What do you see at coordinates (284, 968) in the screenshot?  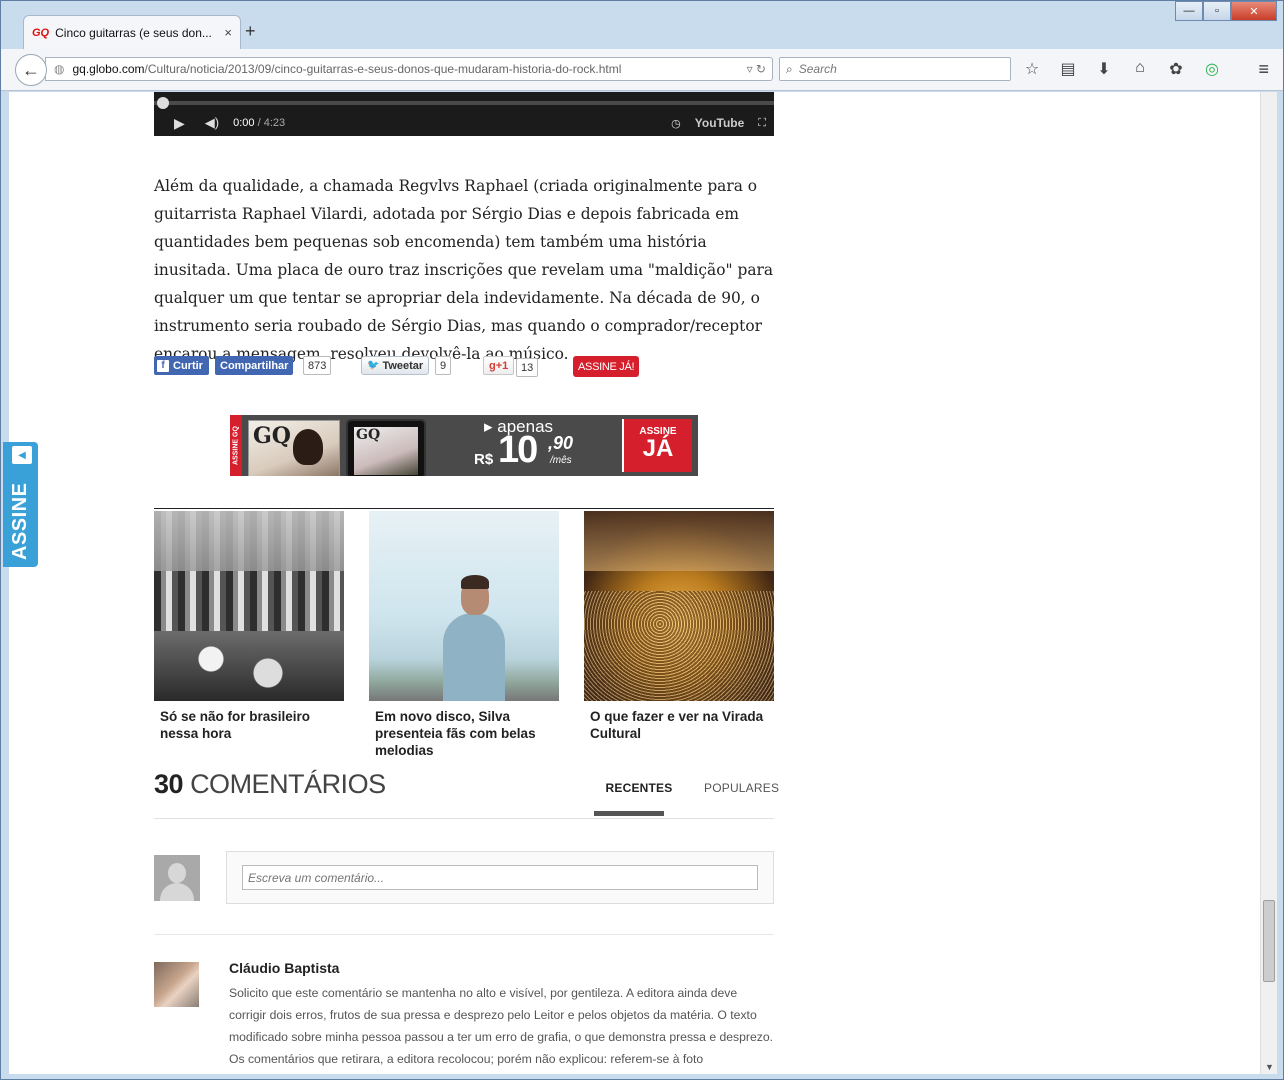 I see `comment-author: Cláudio Baptista` at bounding box center [284, 968].